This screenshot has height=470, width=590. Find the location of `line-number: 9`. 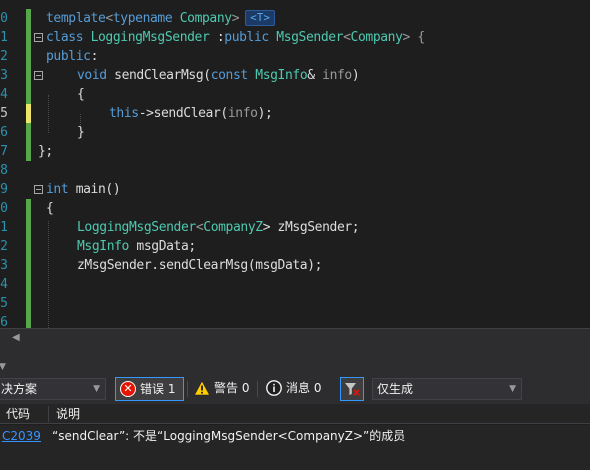

line-number: 9 is located at coordinates (4, 189).